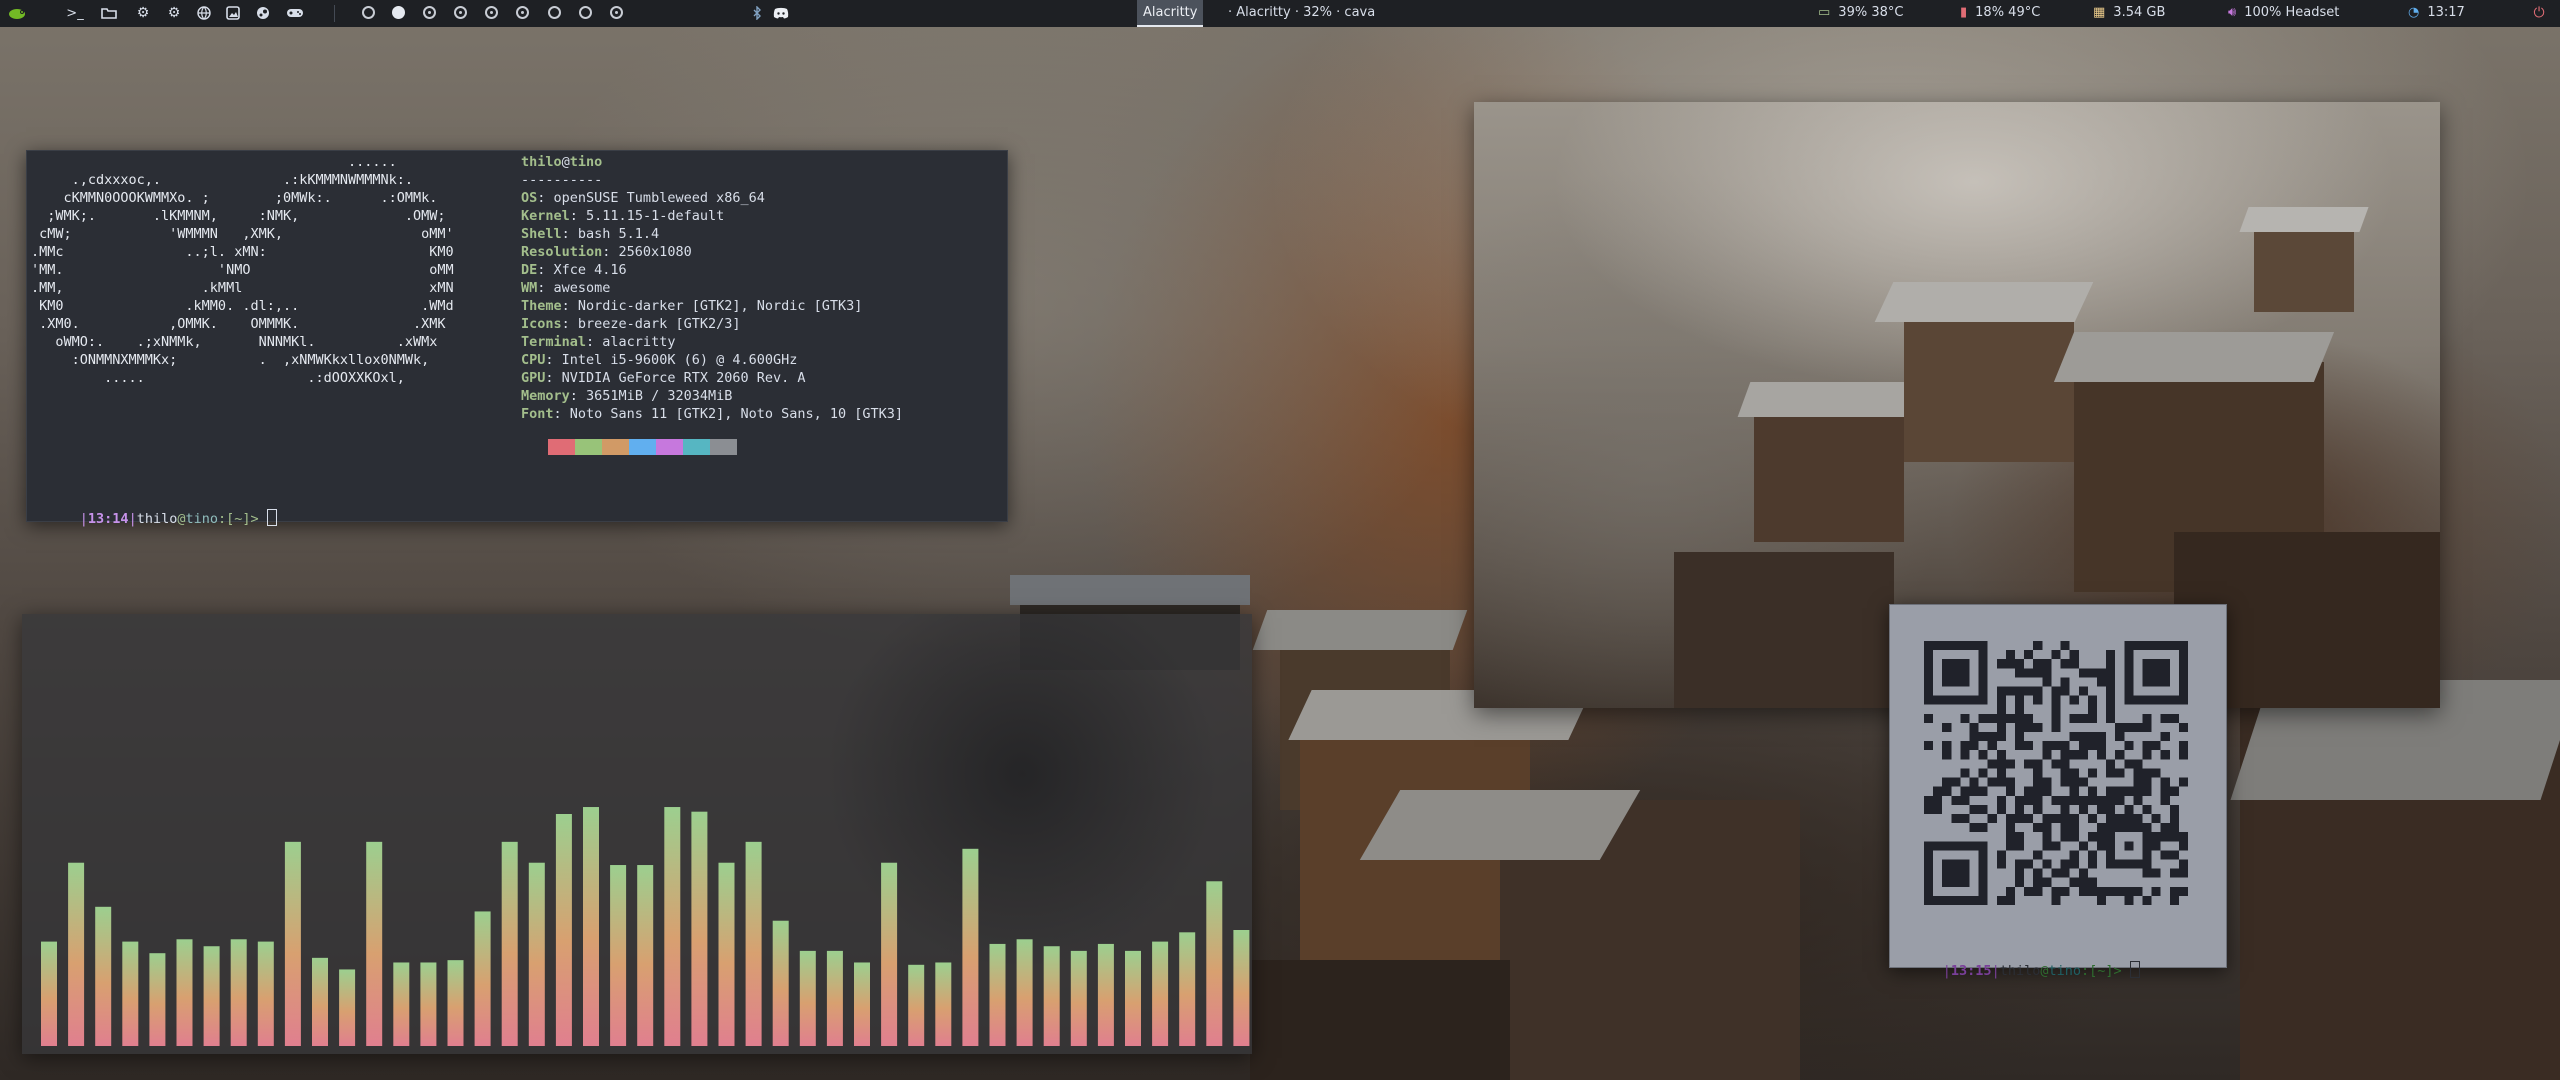  What do you see at coordinates (757, 13) in the screenshot?
I see `bluetooth-icon` at bounding box center [757, 13].